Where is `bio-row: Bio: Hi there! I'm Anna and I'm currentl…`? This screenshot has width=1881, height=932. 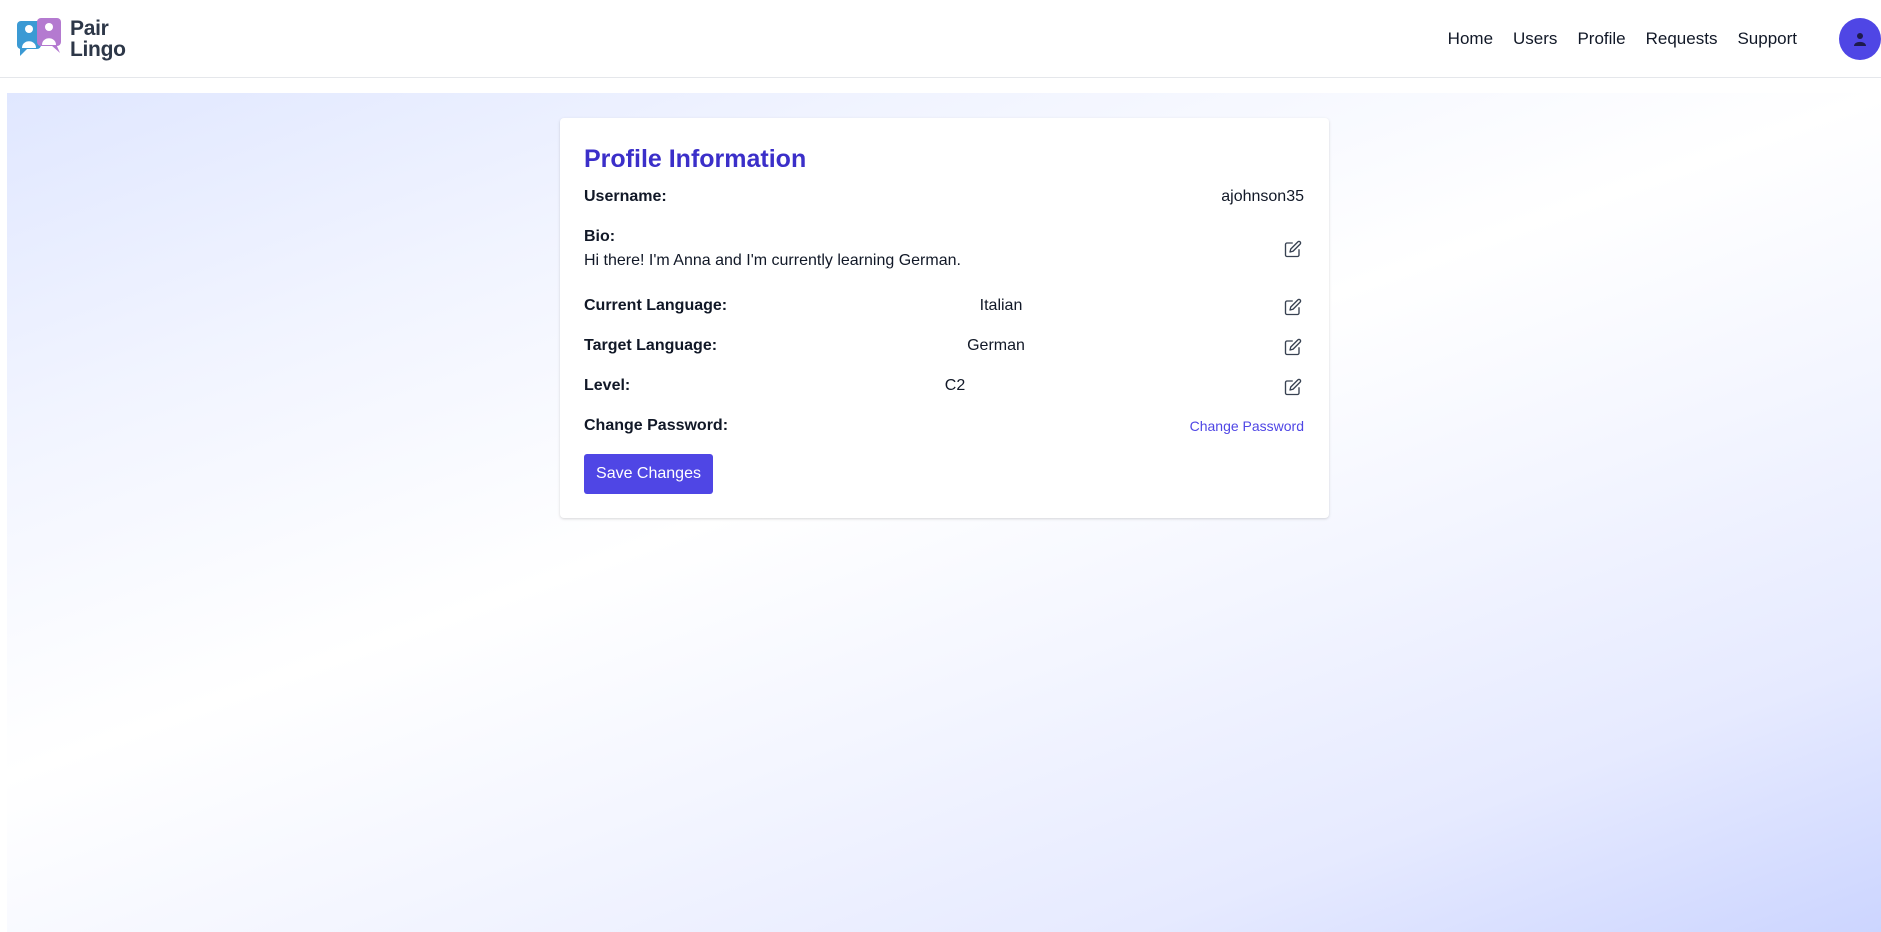 bio-row: Bio: Hi there! I'm Anna and I'm currentl… is located at coordinates (944, 249).